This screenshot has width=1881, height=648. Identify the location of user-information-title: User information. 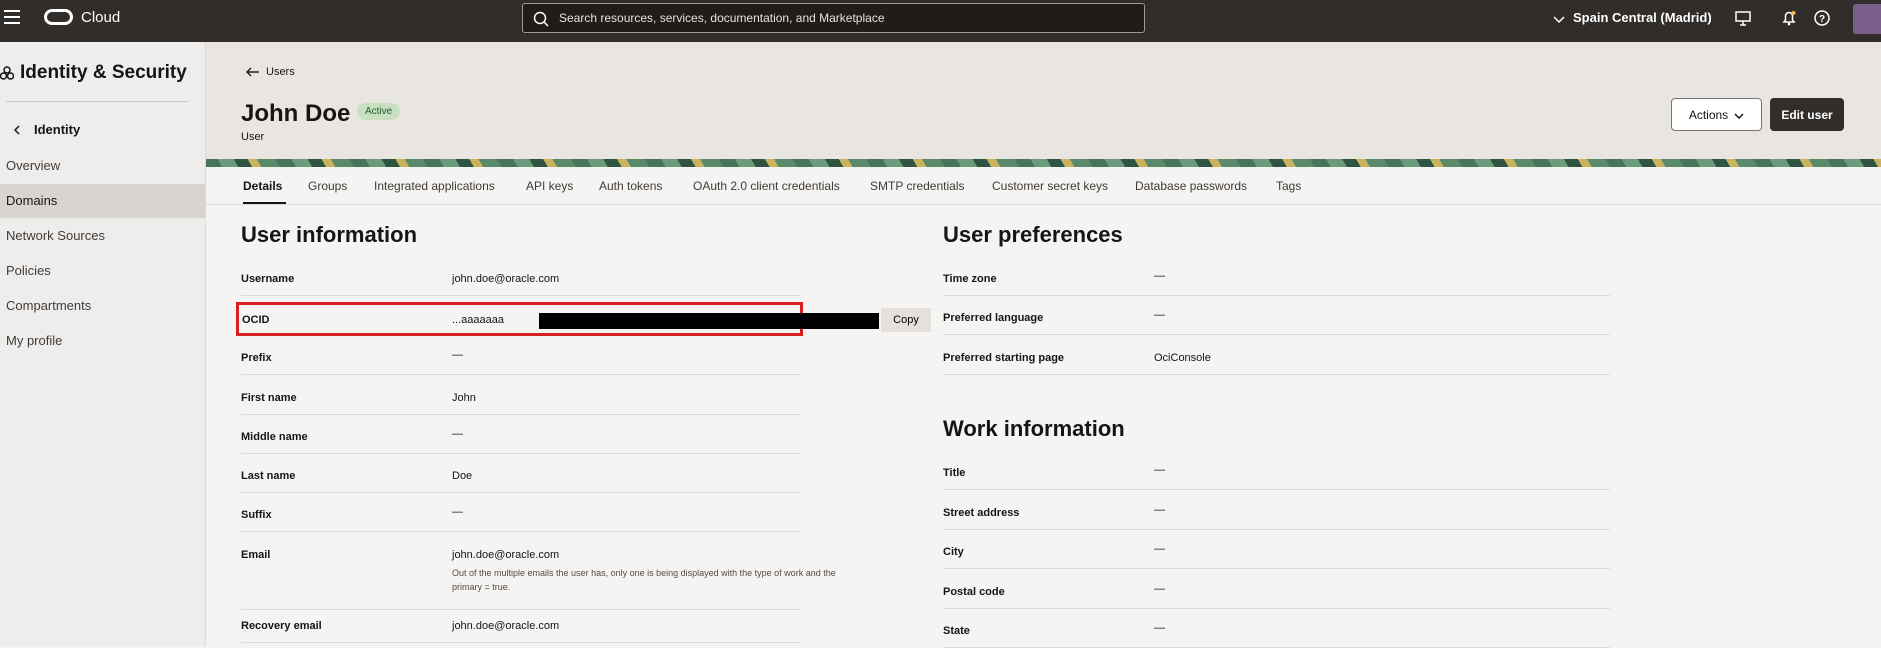
(329, 234).